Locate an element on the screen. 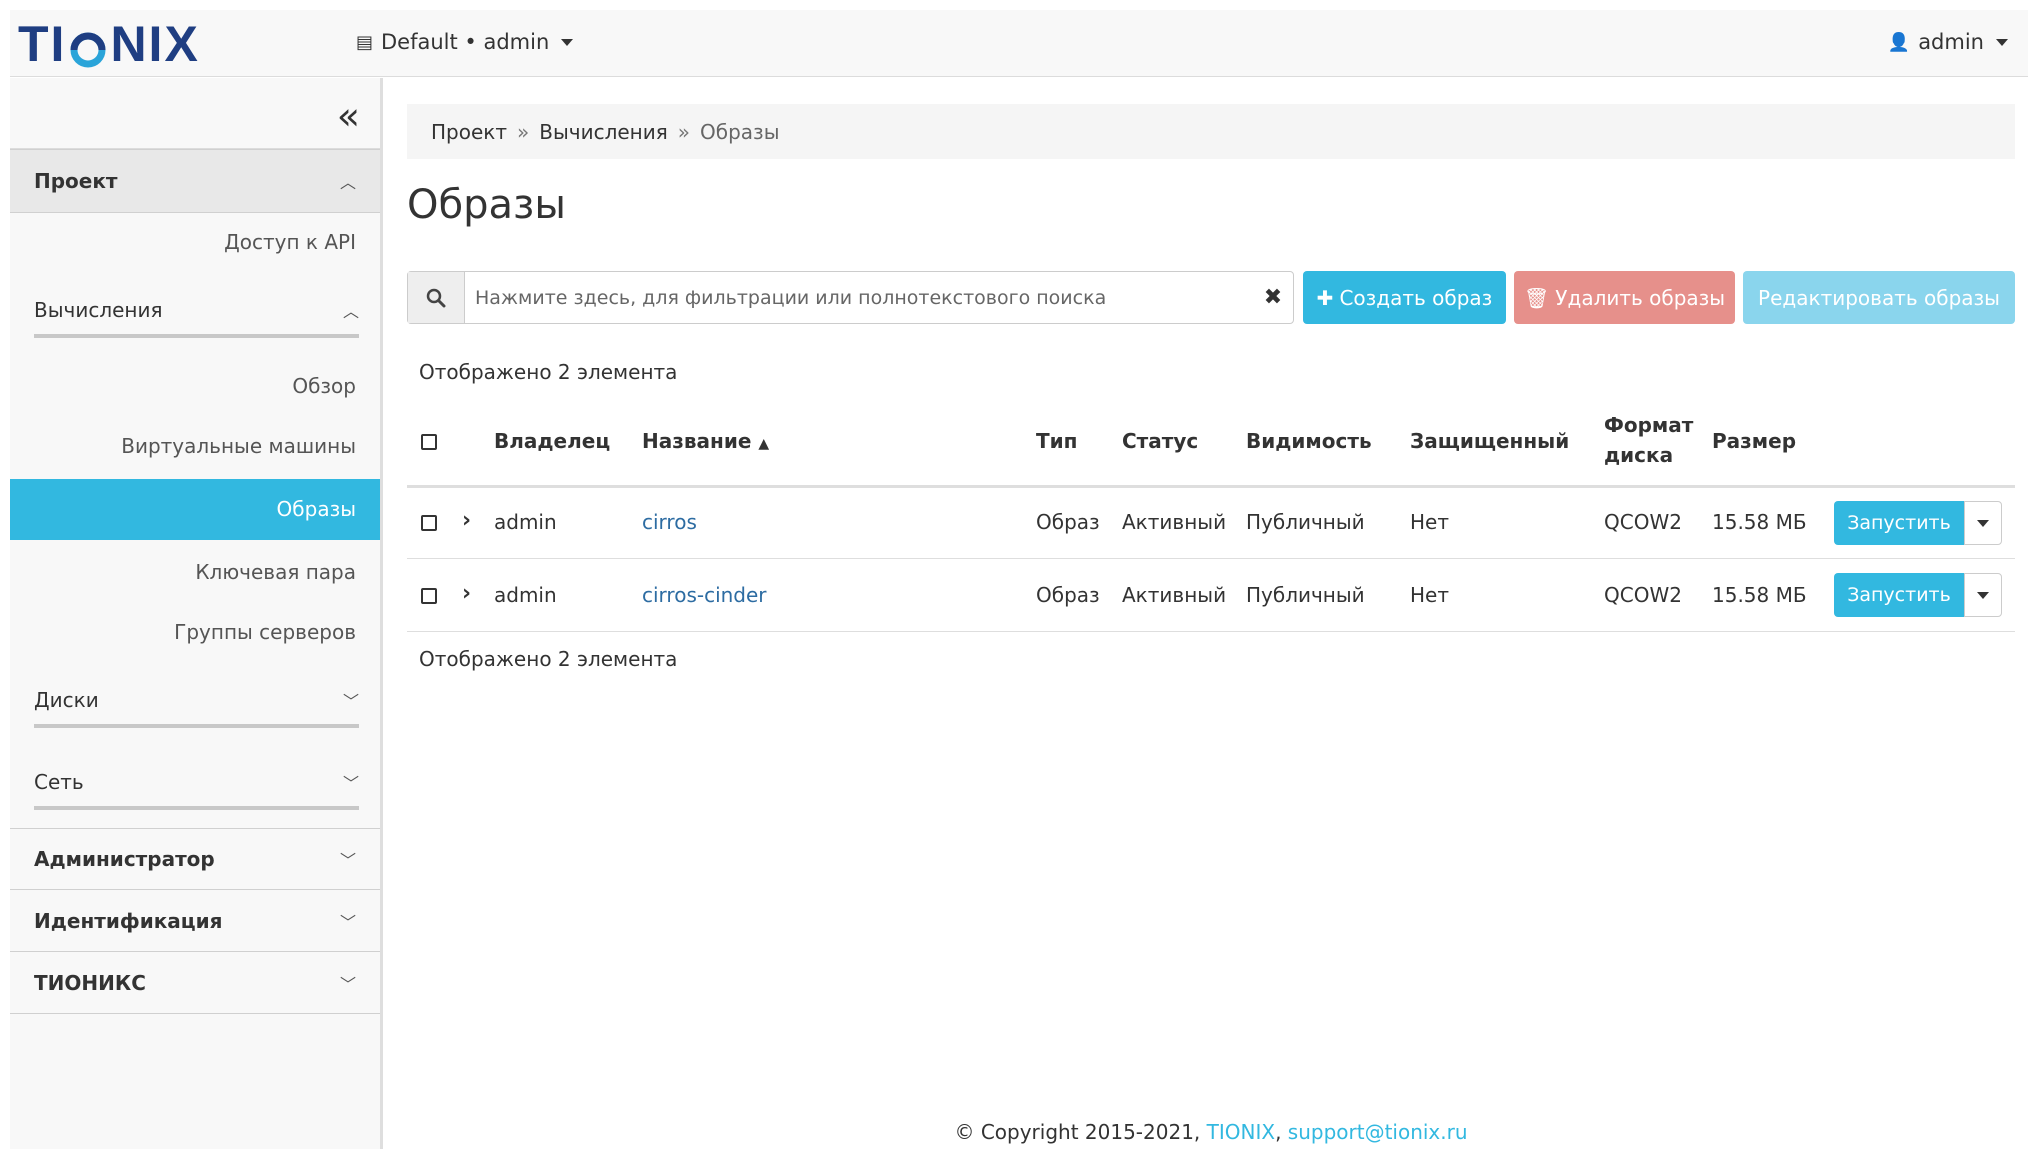  user-menu: 👤 admin is located at coordinates (1948, 42).